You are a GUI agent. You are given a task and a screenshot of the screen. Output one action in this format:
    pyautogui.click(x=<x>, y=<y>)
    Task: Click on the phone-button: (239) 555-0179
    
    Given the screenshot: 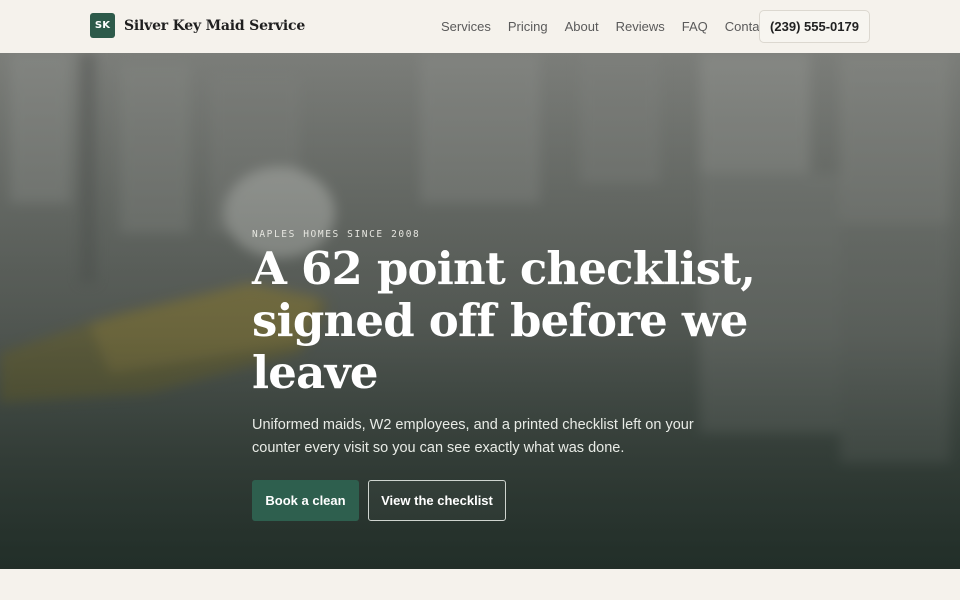 What is the action you would take?
    pyautogui.click(x=814, y=26)
    